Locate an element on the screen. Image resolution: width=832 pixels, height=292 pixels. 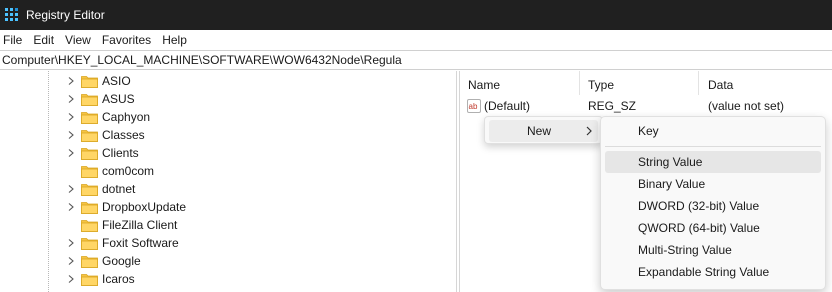
title-bar: Registry Editor is located at coordinates (416, 15).